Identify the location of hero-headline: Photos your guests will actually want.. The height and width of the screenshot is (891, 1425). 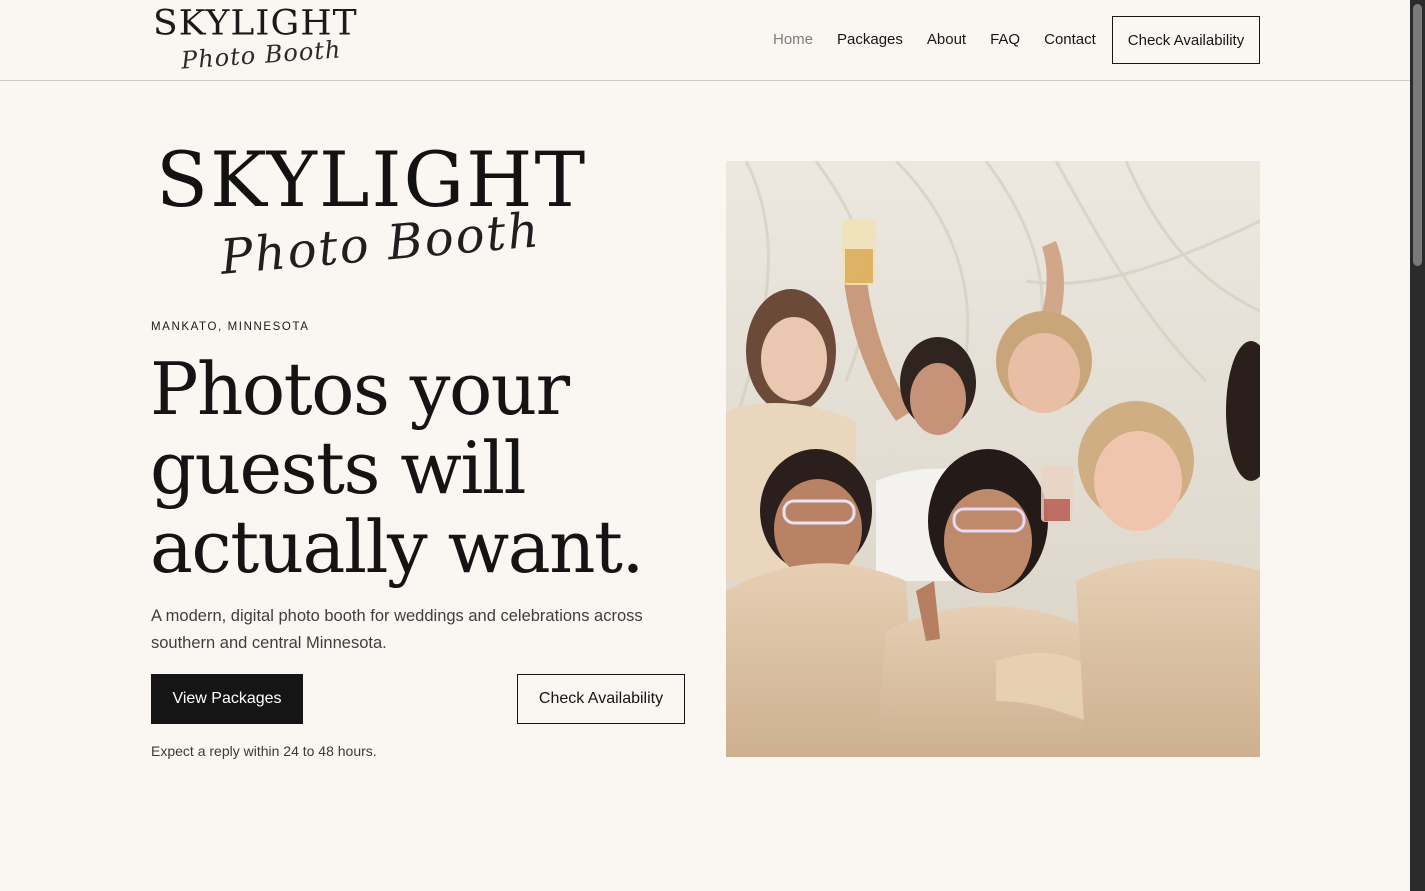
(397, 468).